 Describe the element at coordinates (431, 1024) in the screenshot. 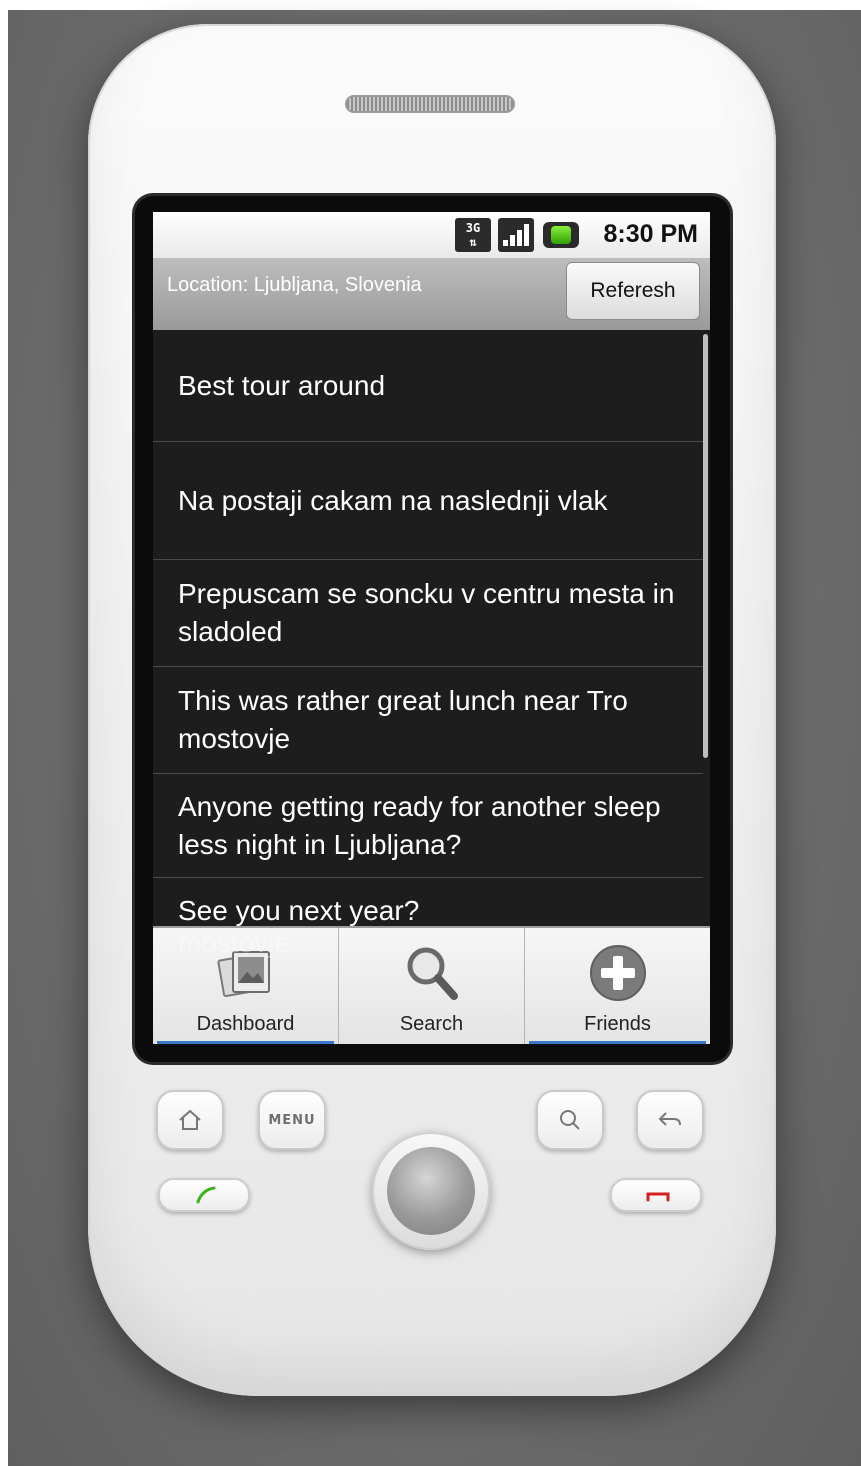

I see `tab-label: Search` at that location.